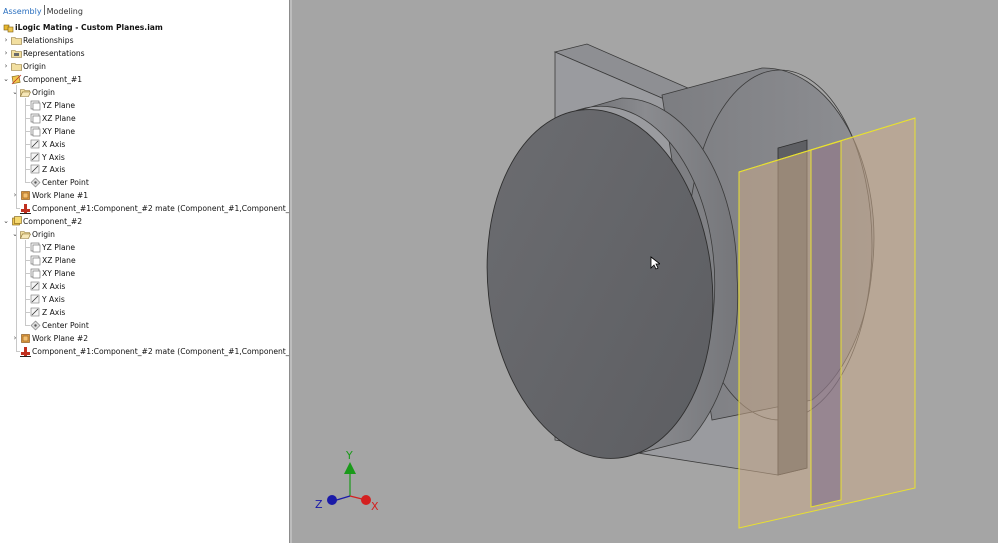 This screenshot has width=998, height=543. Describe the element at coordinates (366, 500) in the screenshot. I see `x-axis-arrow-icon` at that location.